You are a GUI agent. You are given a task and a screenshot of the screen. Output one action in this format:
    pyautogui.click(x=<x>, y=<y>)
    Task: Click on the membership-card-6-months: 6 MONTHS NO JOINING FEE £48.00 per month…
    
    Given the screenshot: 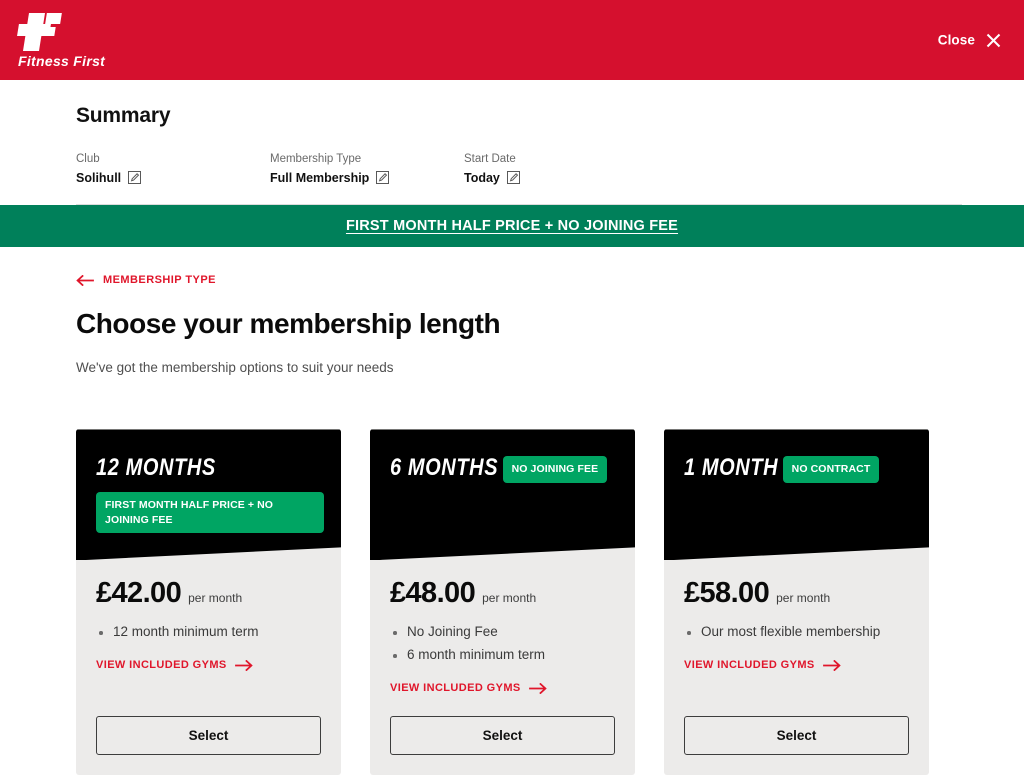 What is the action you would take?
    pyautogui.click(x=502, y=602)
    